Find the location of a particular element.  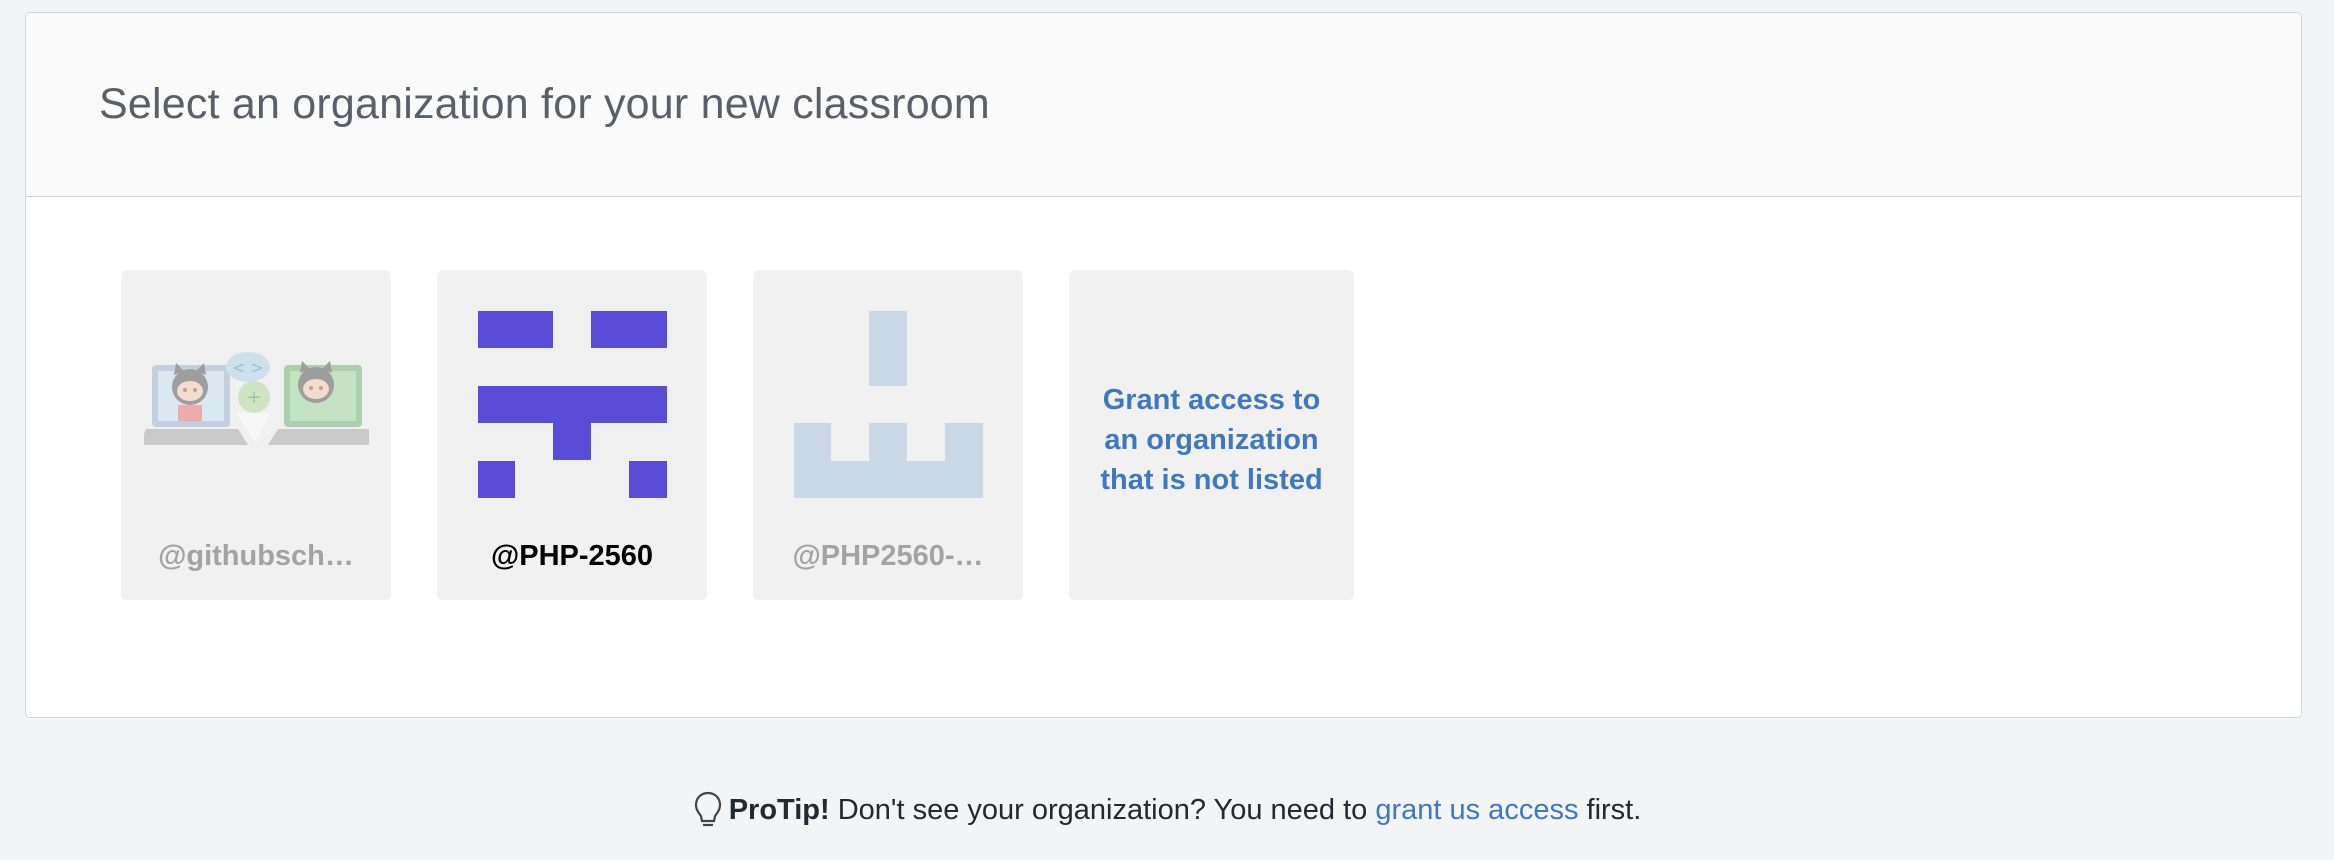

octocat-classroom-icon: < > + is located at coordinates (256, 405).